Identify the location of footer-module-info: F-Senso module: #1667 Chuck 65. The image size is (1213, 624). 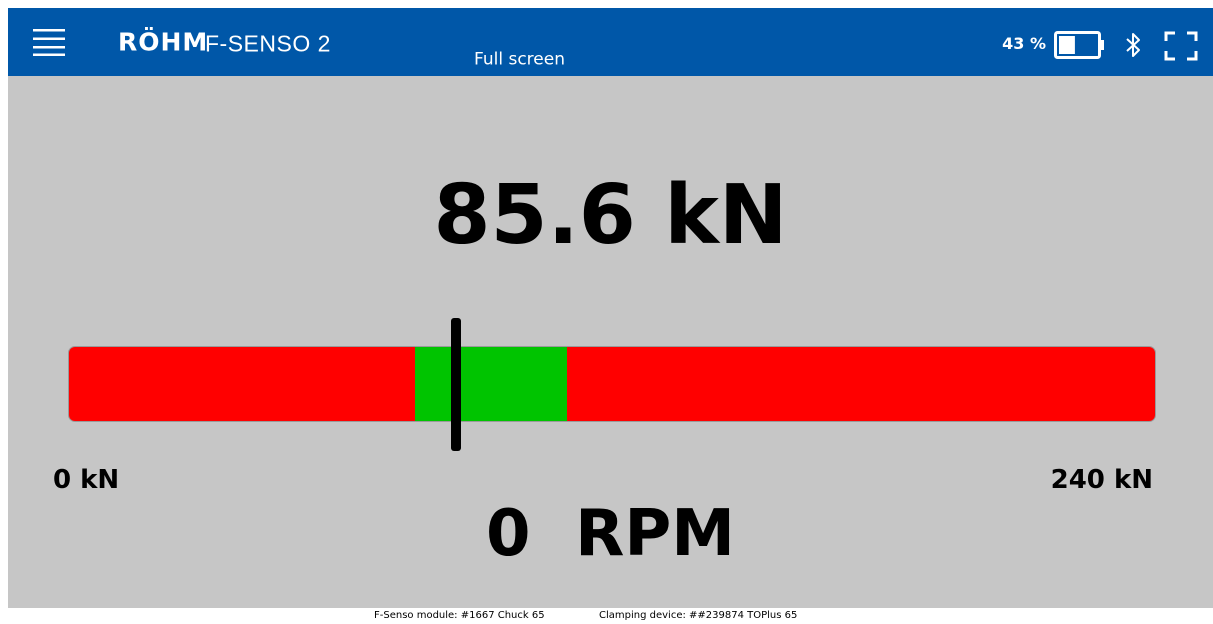
(459, 615).